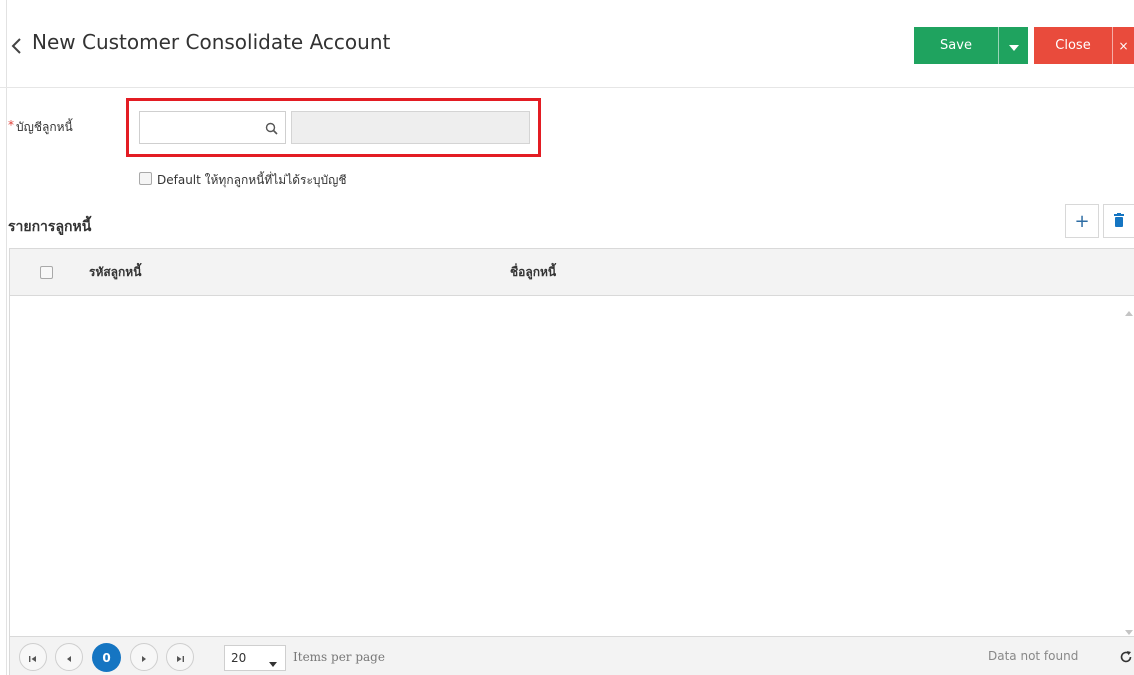 The width and height of the screenshot is (1134, 675). What do you see at coordinates (11, 125) in the screenshot?
I see `required-marker: *` at bounding box center [11, 125].